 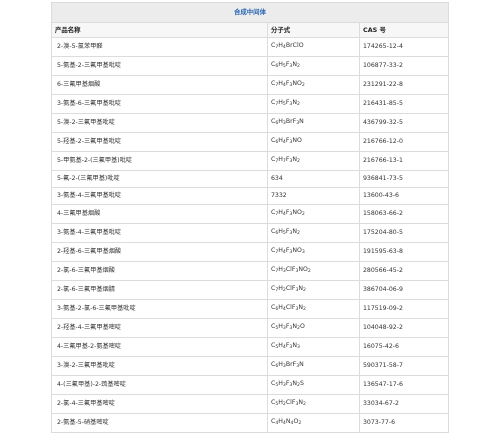 What do you see at coordinates (159, 328) in the screenshot?
I see `product-name-cell: 2-羟基-4-三氟甲基嘧啶` at bounding box center [159, 328].